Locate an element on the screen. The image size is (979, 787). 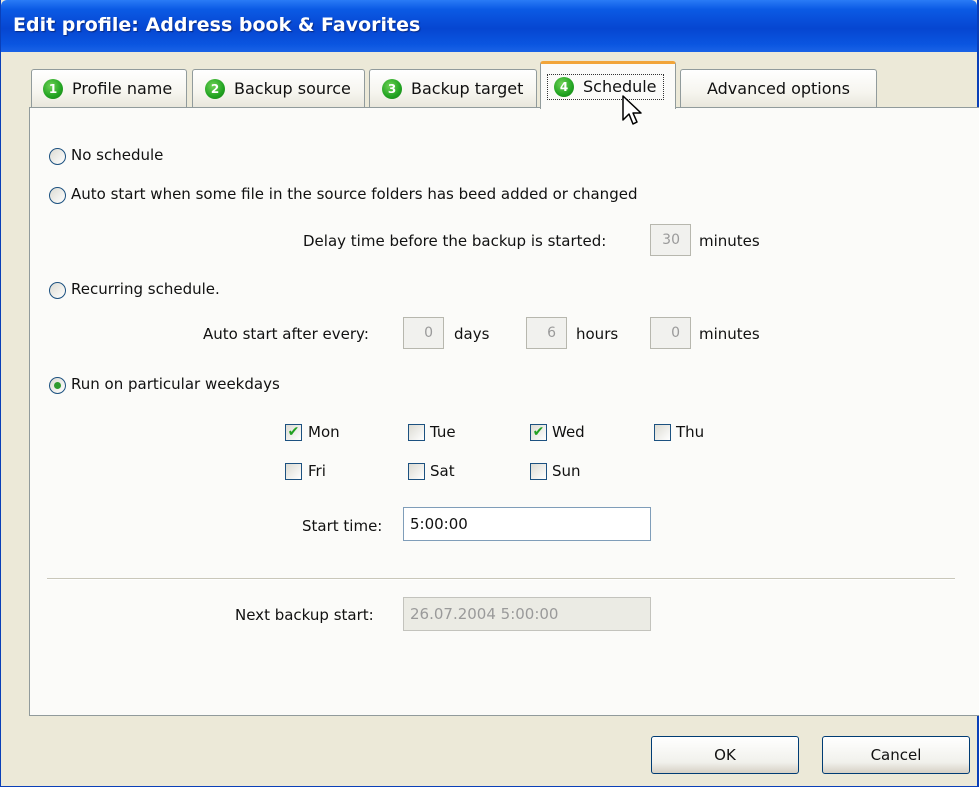
start-time-input: 5:00:00 is located at coordinates (527, 524).